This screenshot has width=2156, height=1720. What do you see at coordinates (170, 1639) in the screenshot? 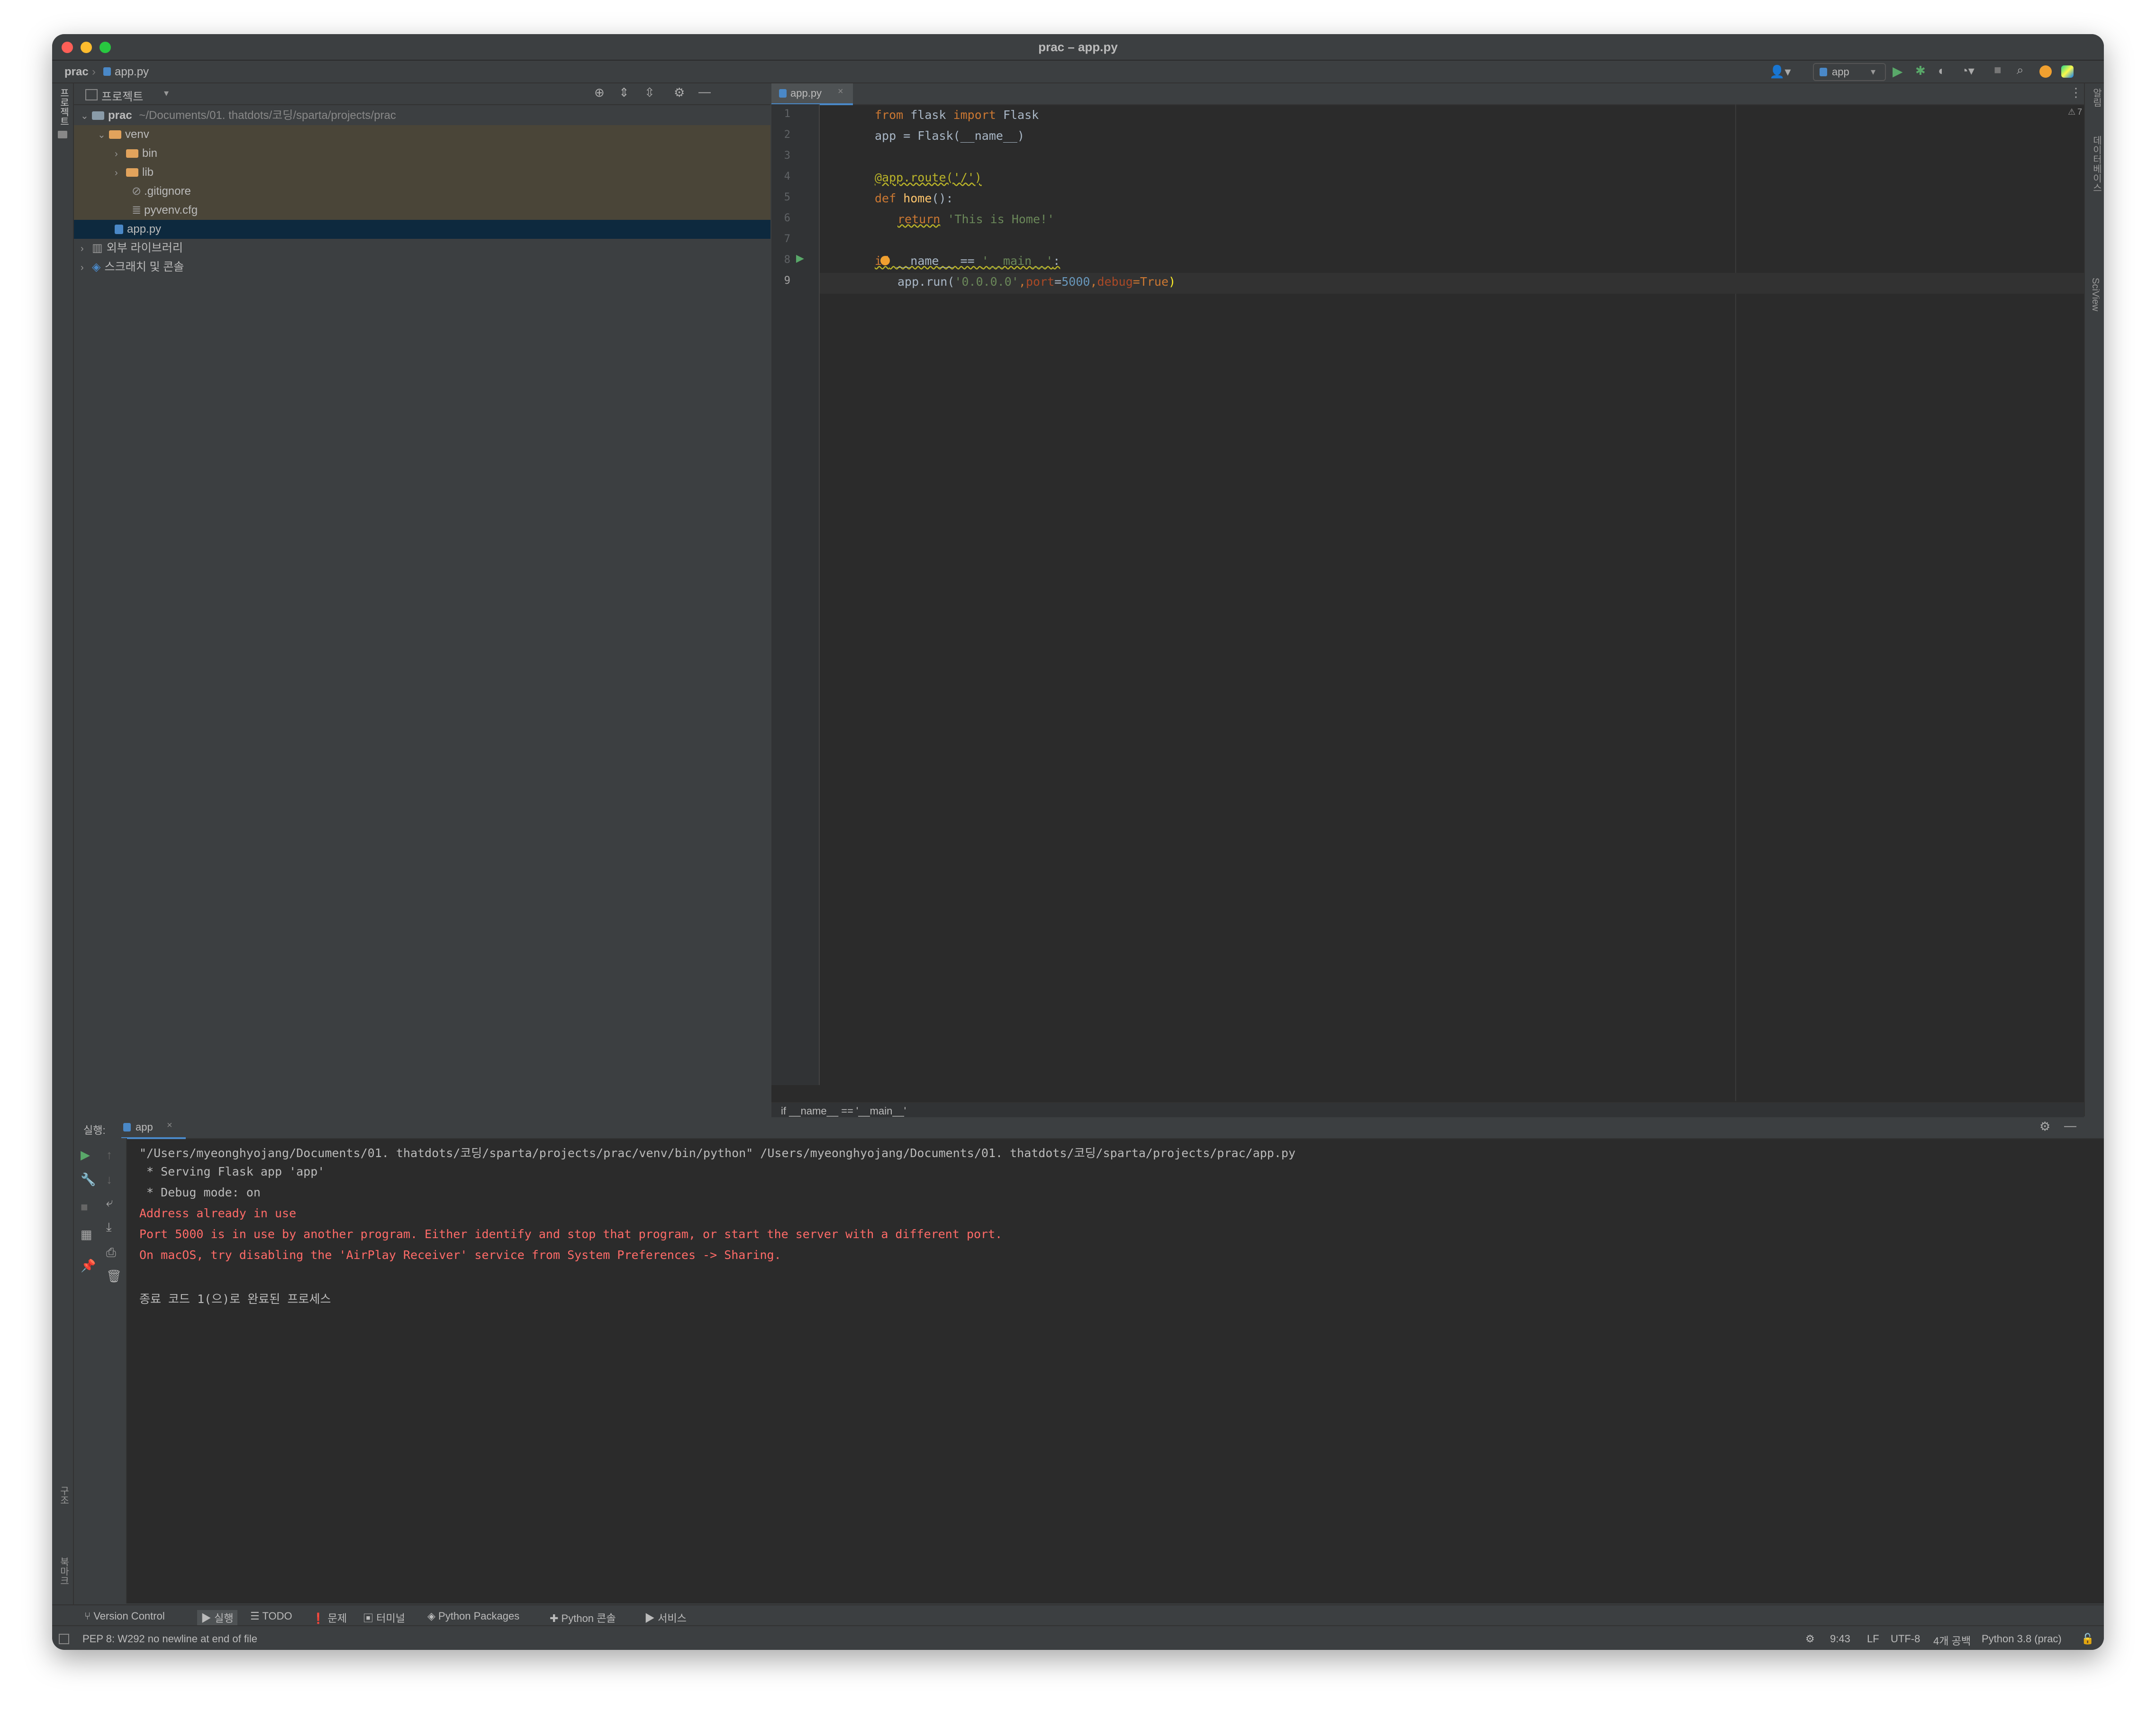
I see `status-message: PEP 8: W292 no newline at end of file` at bounding box center [170, 1639].